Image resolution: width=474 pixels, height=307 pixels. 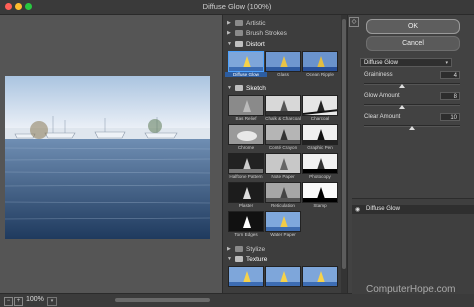 What do you see at coordinates (383, 209) in the screenshot?
I see `effect-layer-name: Diffuse Glow` at bounding box center [383, 209].